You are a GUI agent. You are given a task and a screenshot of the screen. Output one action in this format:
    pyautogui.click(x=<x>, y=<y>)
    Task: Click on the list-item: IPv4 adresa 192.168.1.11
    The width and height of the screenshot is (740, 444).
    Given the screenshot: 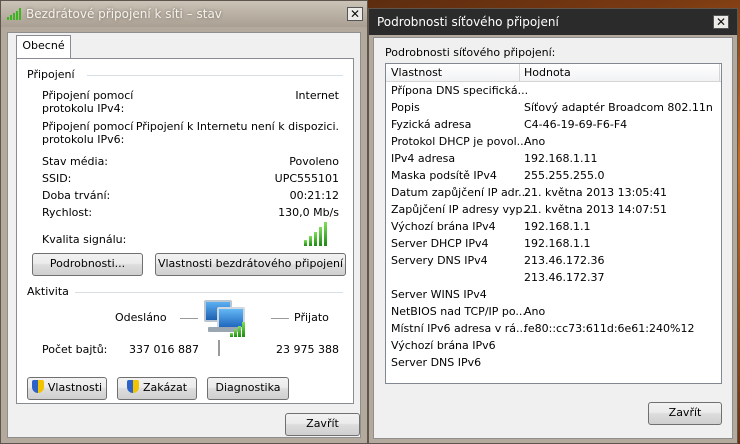 What is the action you would take?
    pyautogui.click(x=553, y=158)
    